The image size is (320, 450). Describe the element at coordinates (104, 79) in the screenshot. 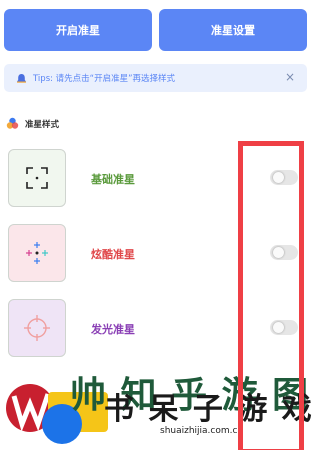

I see `tips-text: Tips: 请先点击“开启准星”再选择样式` at that location.